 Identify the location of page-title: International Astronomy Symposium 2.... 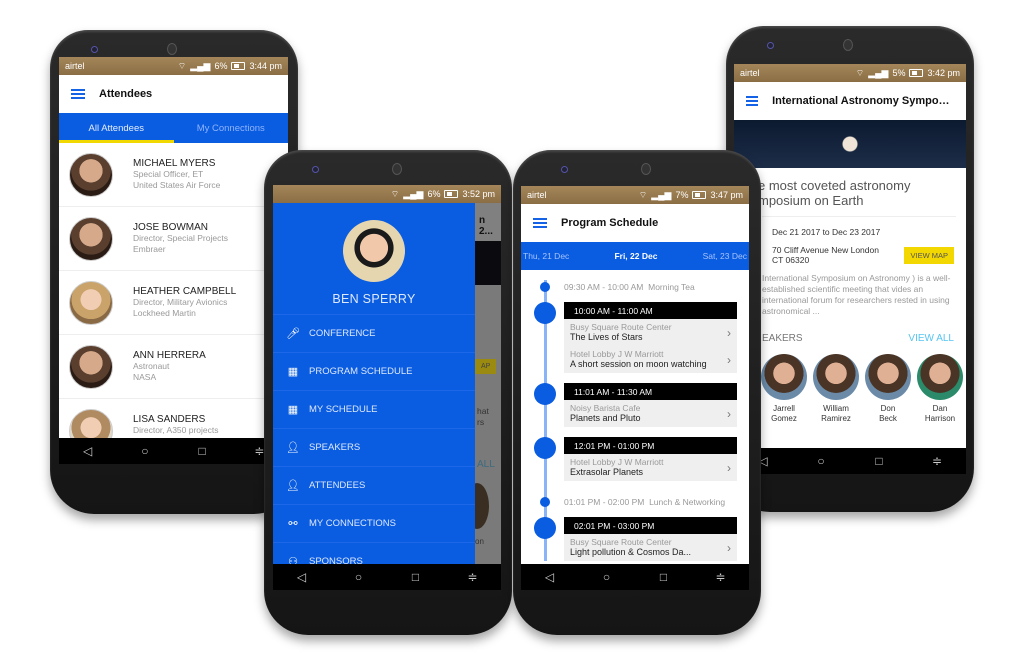
(863, 101).